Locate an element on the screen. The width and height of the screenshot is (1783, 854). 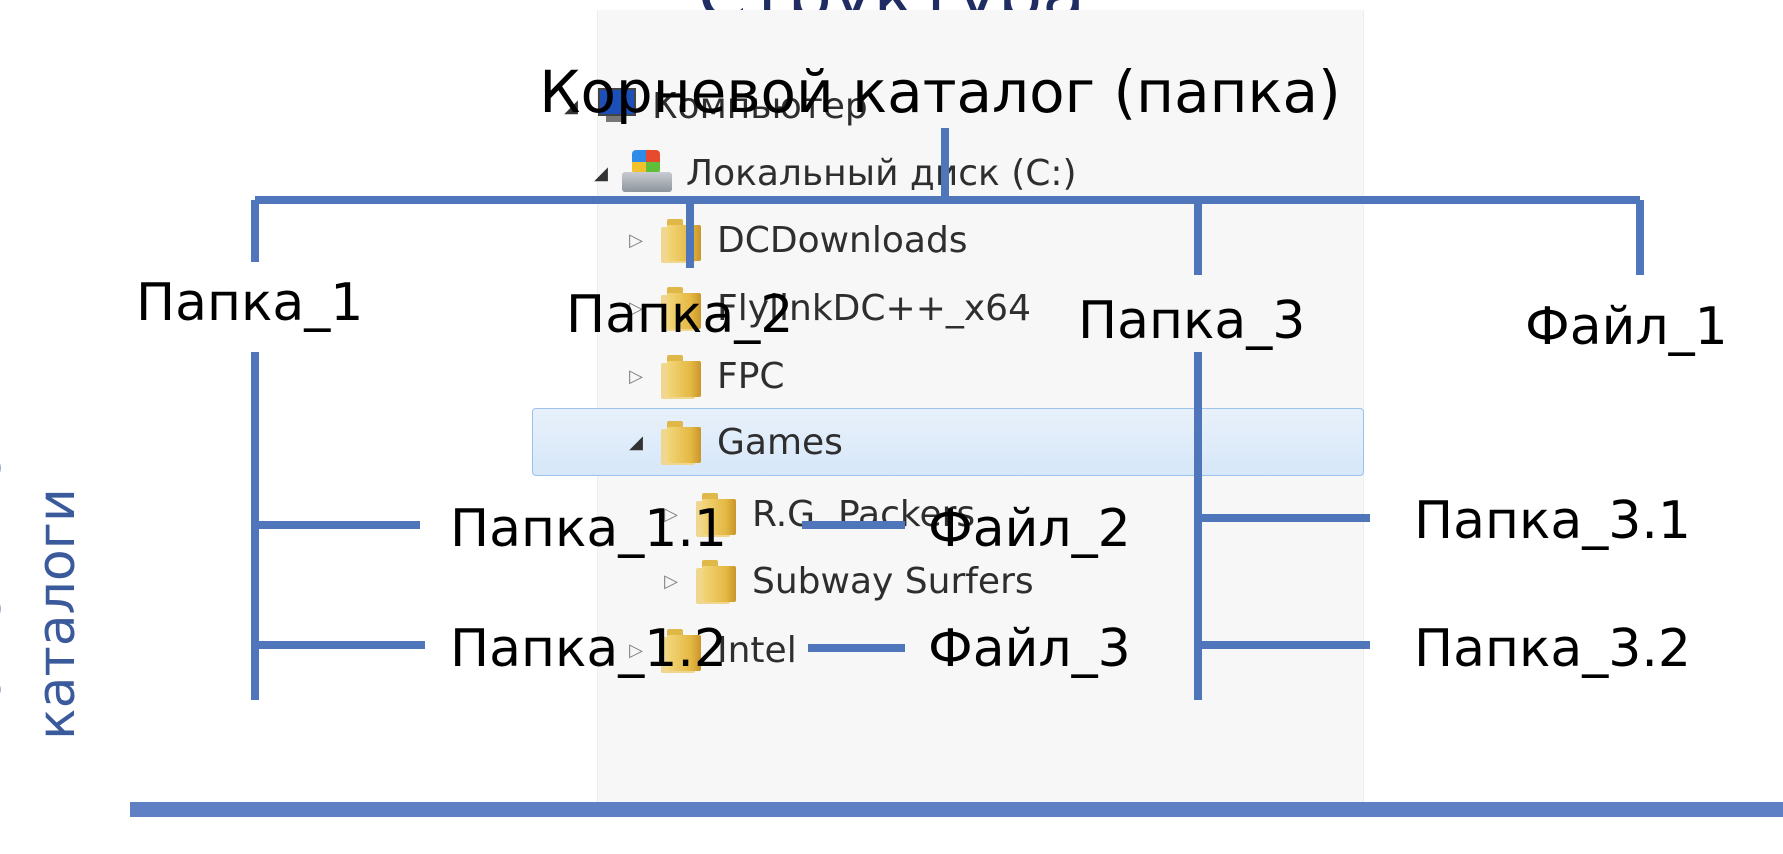
file-3-label: Файл_3 is located at coordinates (1029, 649).